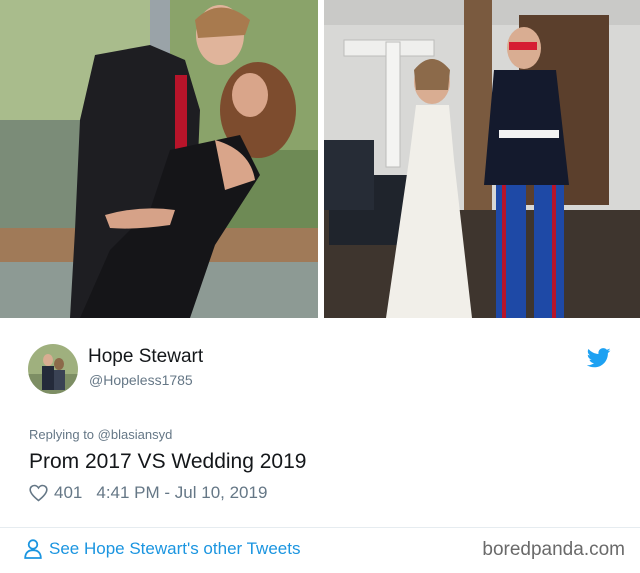 The image size is (640, 573). Describe the element at coordinates (38, 493) in the screenshot. I see `heart-icon` at that location.